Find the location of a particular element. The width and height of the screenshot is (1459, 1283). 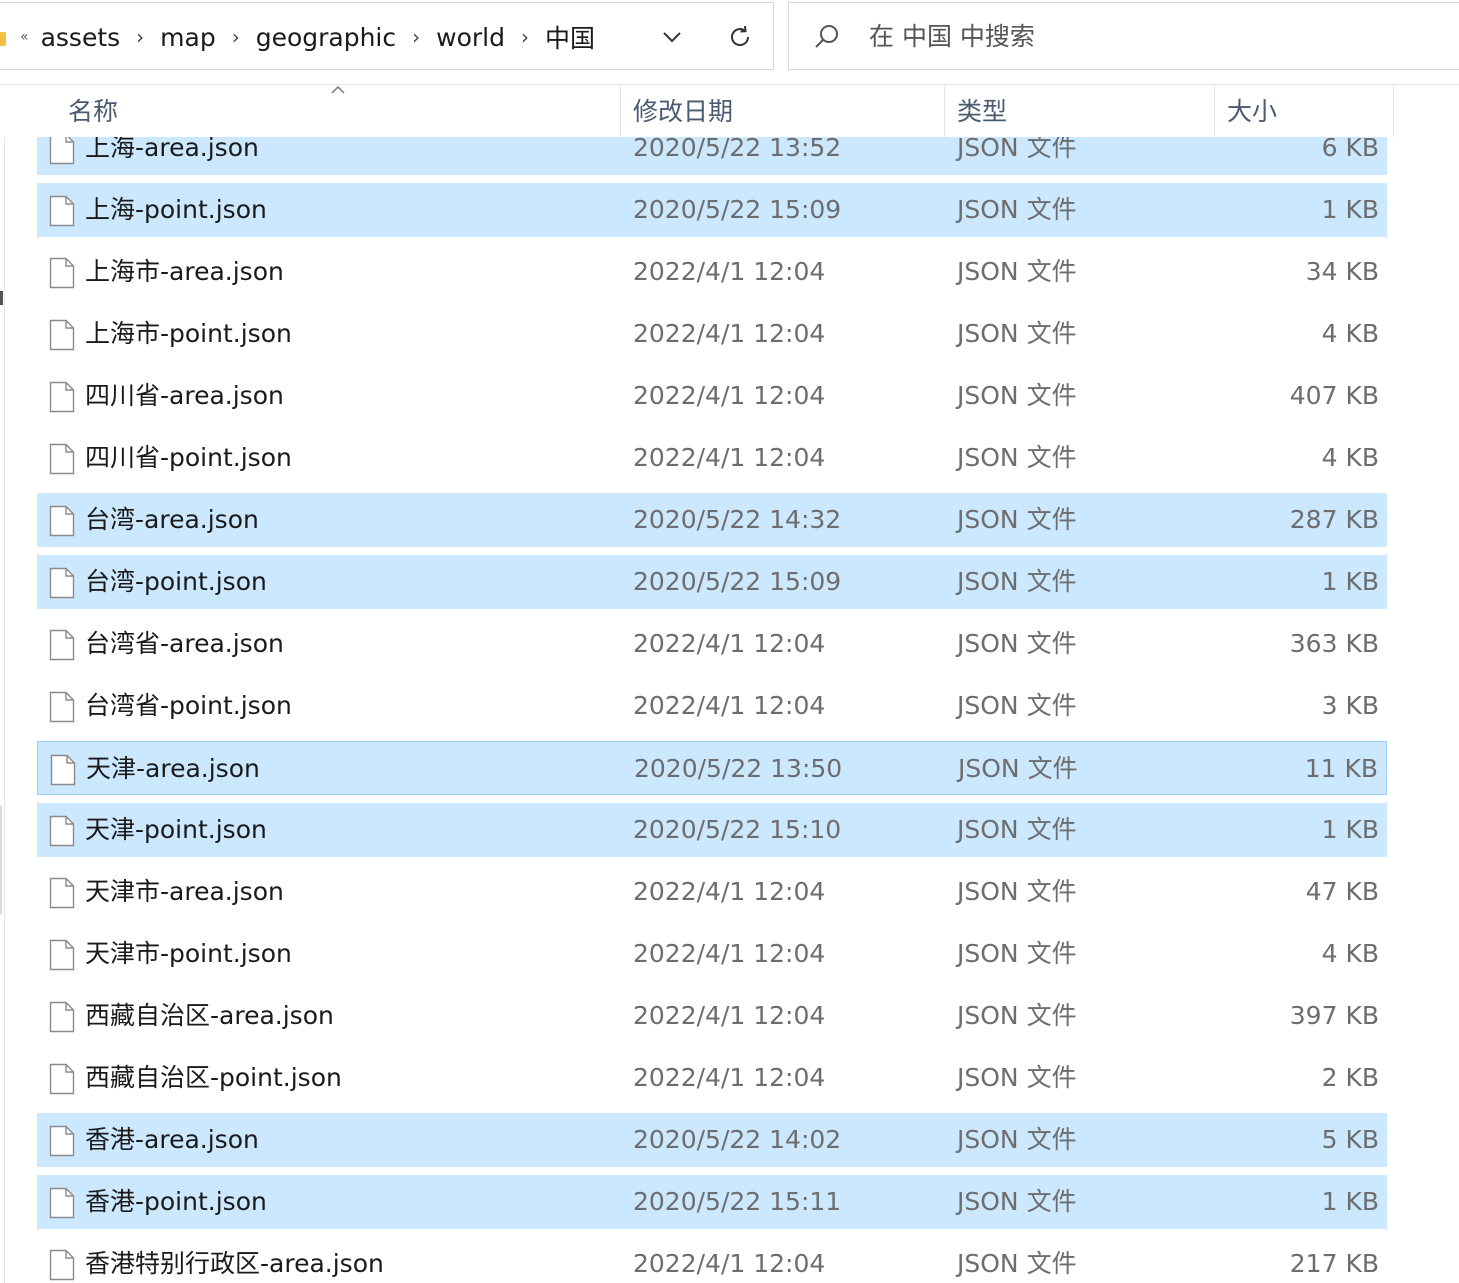

file-row: 台湾-point.json 2020/5/22 15:09 JSON 文件 1 KB is located at coordinates (712, 582).